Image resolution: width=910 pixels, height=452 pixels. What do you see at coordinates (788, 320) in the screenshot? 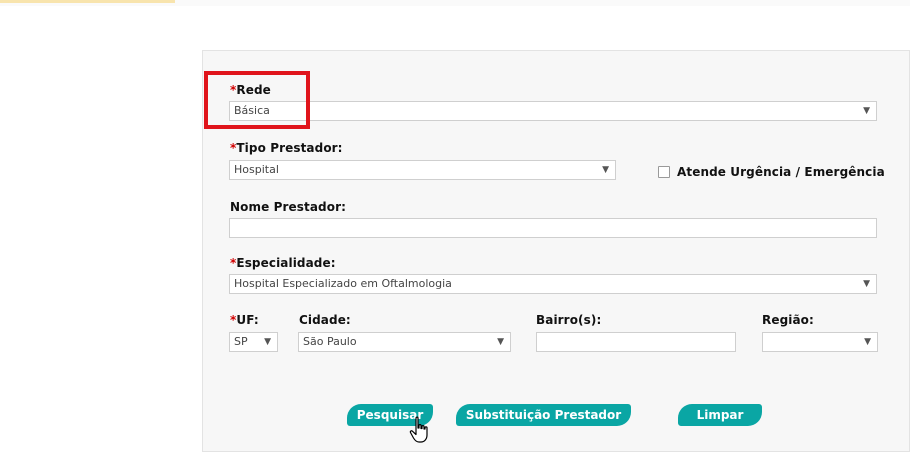
I see `regiao-label: Região:` at bounding box center [788, 320].